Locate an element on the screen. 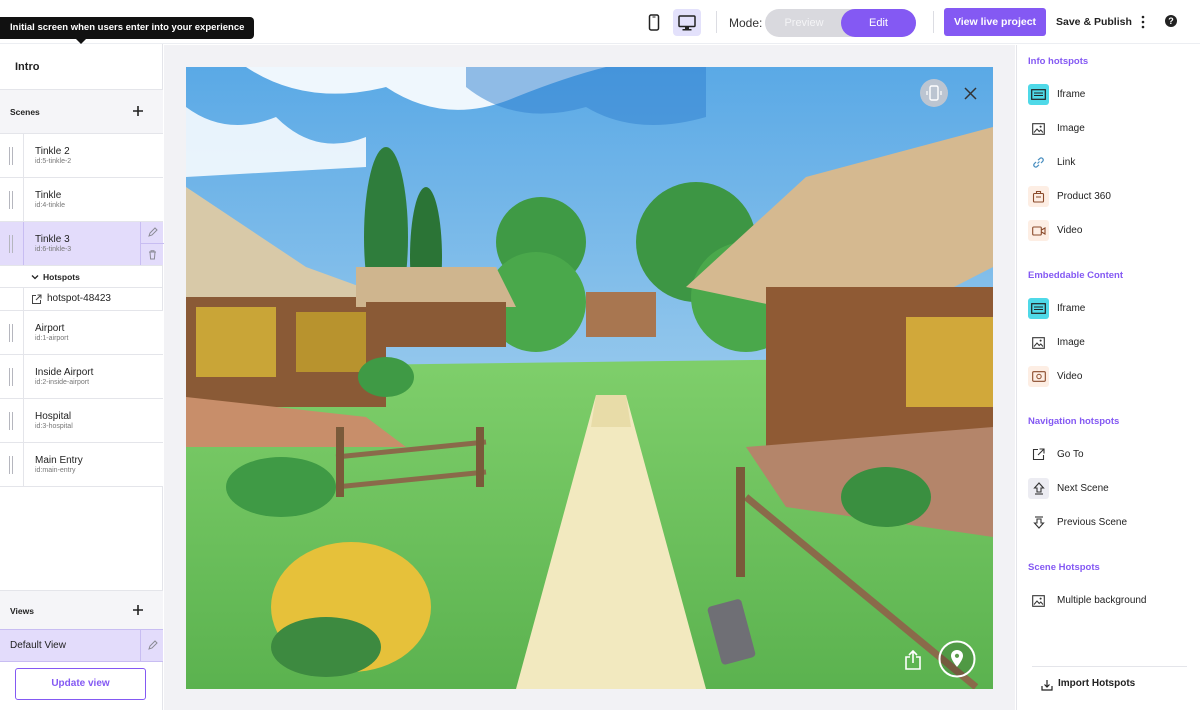  vr-mode-button is located at coordinates (934, 95).